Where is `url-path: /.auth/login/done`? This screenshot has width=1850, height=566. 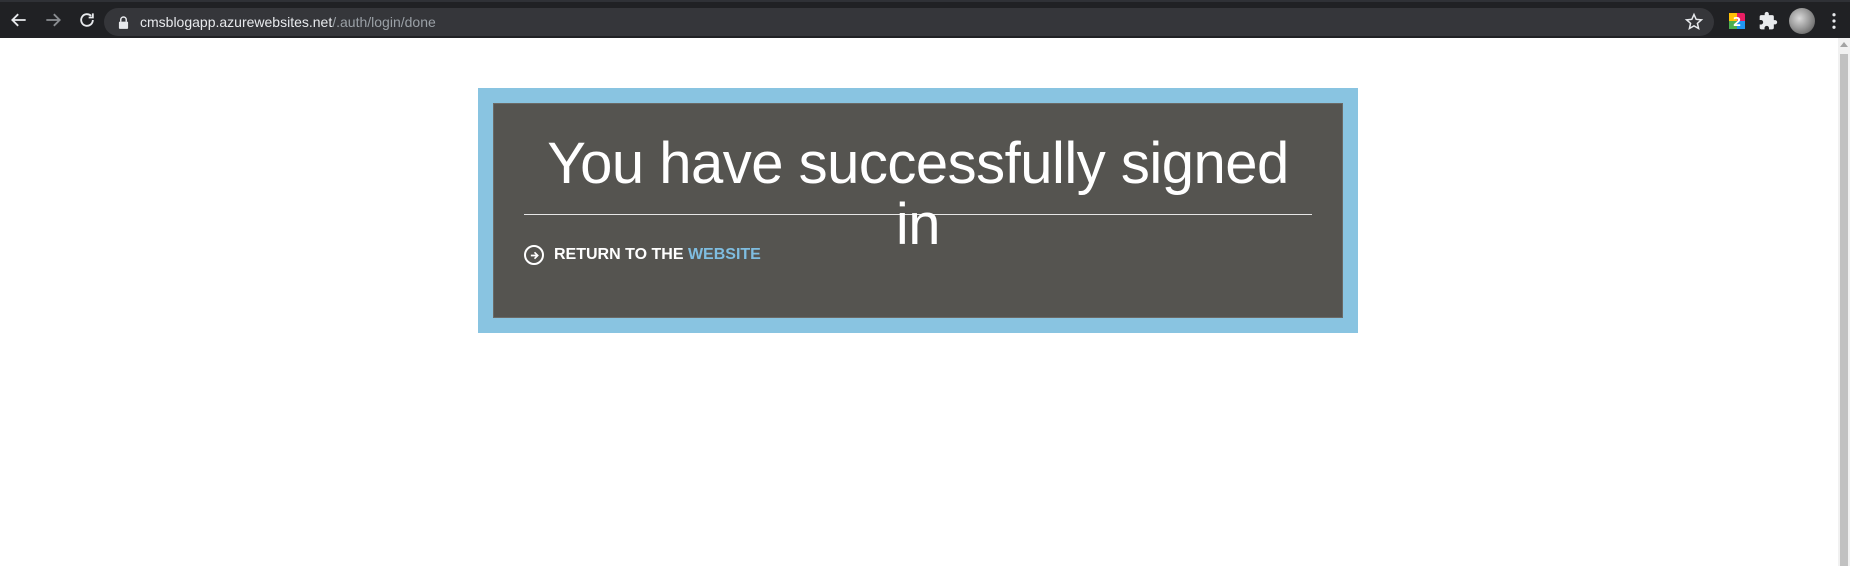
url-path: /.auth/login/done is located at coordinates (384, 22).